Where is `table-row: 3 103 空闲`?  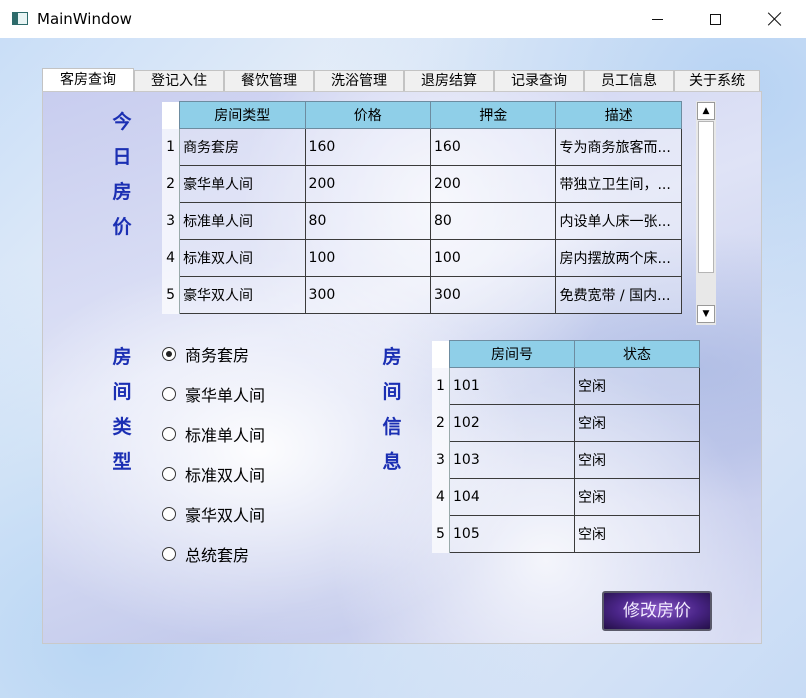 table-row: 3 103 空闲 is located at coordinates (566, 460).